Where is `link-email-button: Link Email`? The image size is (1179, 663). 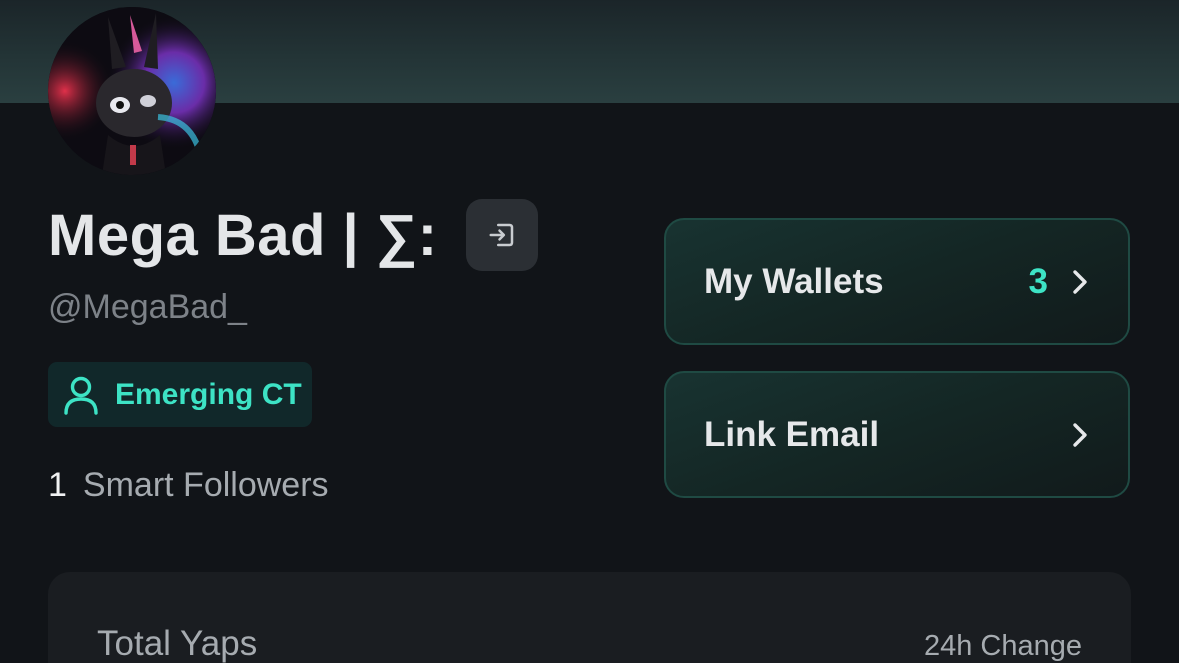 link-email-button: Link Email is located at coordinates (897, 434).